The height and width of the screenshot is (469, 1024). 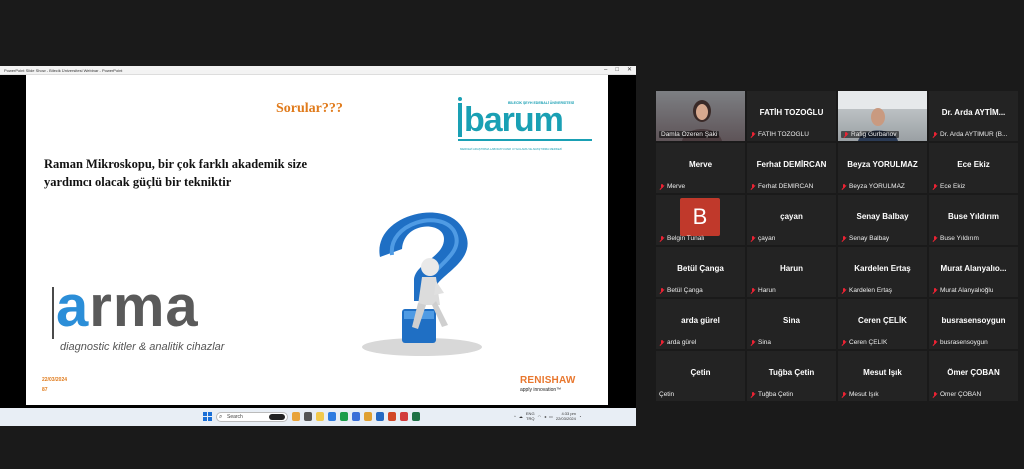 I want to click on participant-tile: Merve Merve, so click(x=700, y=168).